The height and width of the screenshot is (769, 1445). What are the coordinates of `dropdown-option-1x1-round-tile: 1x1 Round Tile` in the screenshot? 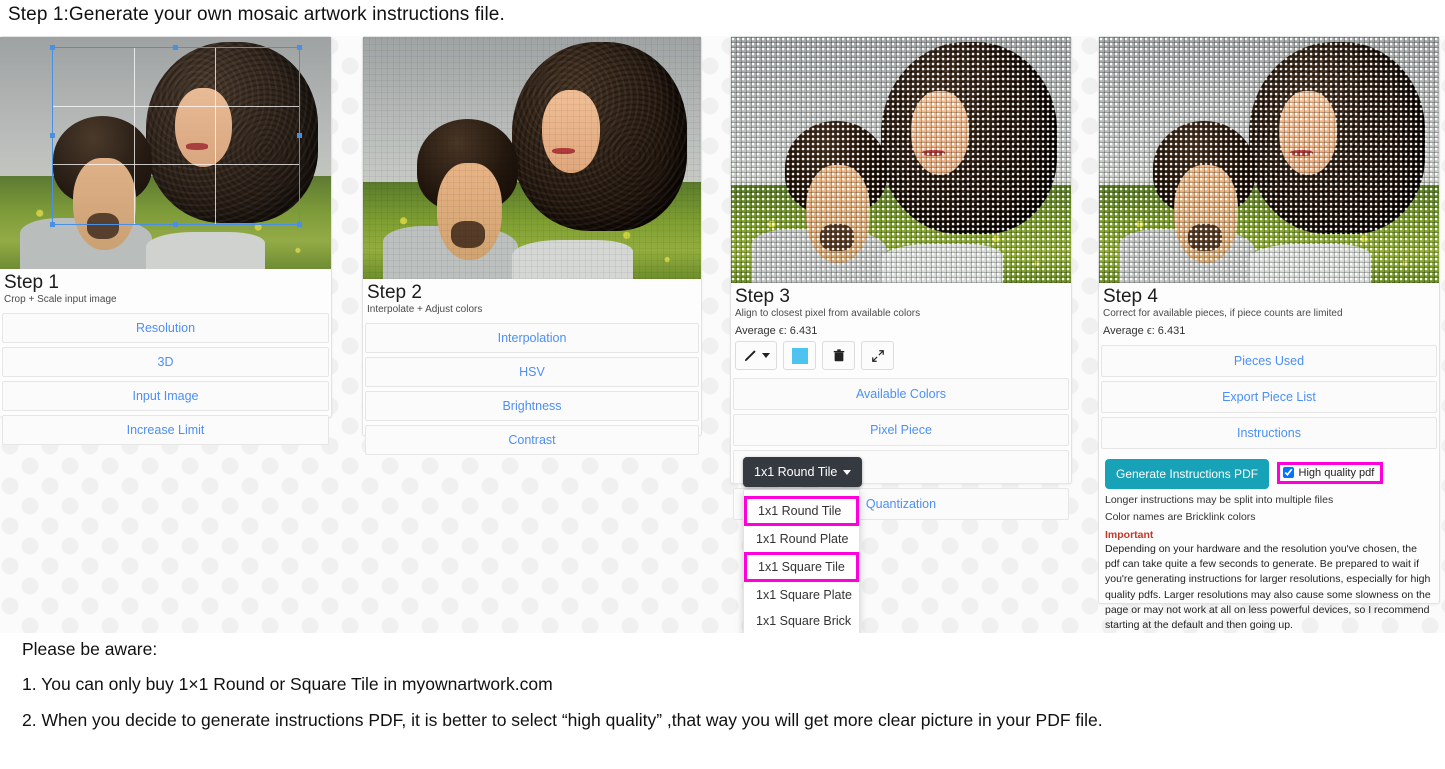 It's located at (801, 511).